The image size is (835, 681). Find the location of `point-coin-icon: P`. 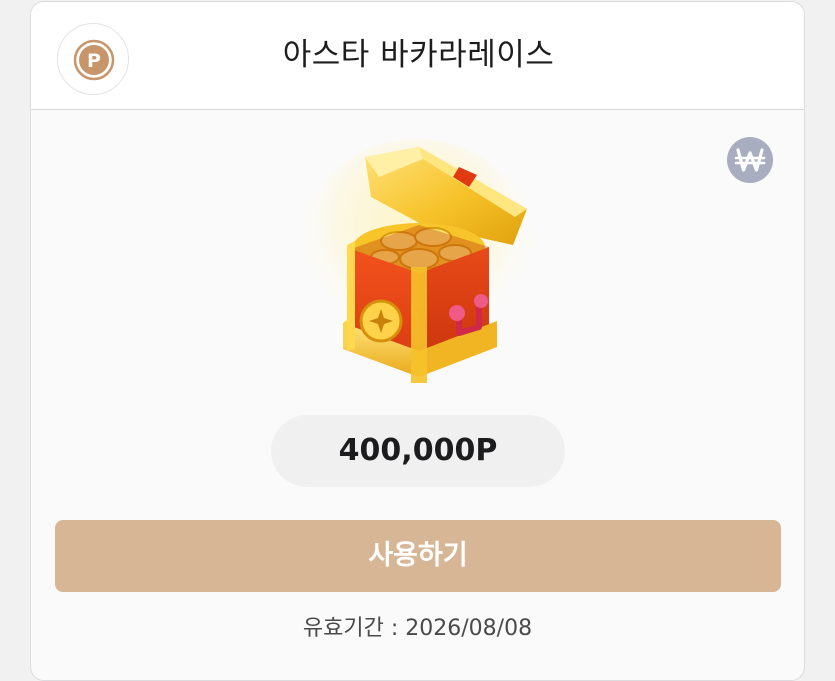

point-coin-icon: P is located at coordinates (93, 59).